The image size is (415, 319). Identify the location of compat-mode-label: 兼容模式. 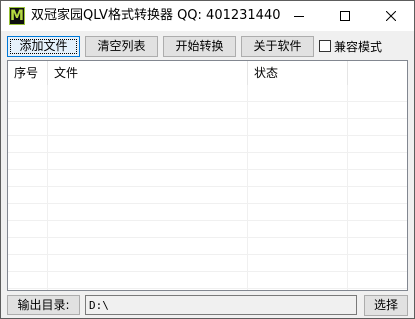
(358, 46).